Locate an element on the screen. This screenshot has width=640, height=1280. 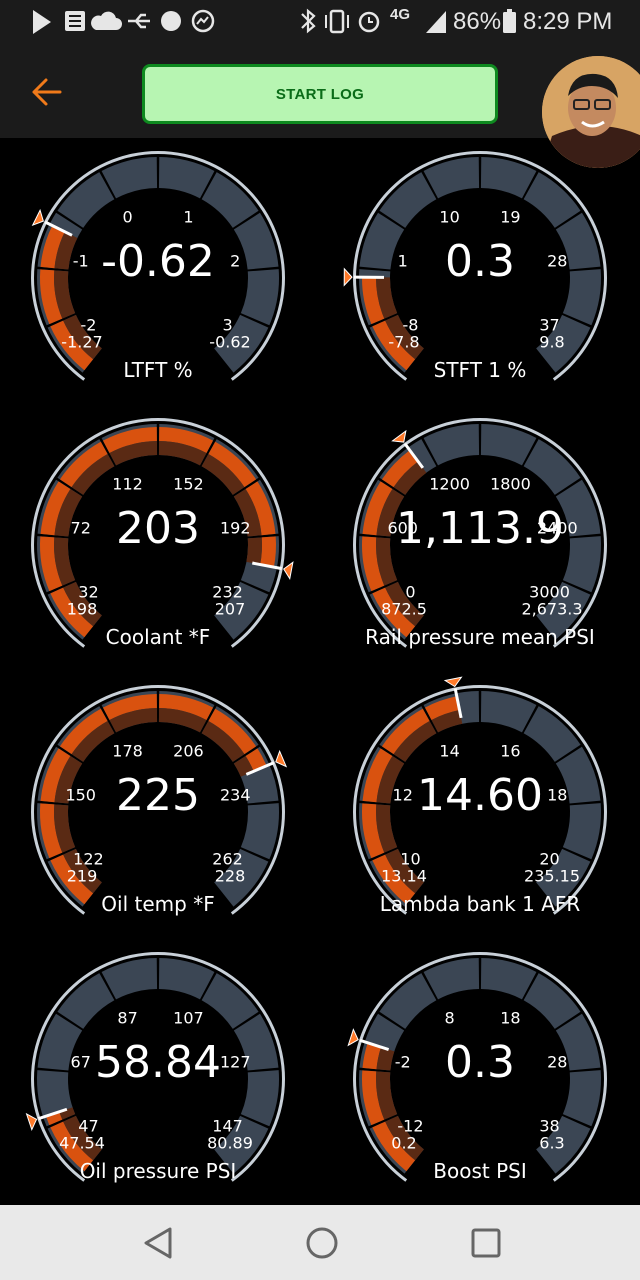
gauge-max-reading: 228 is located at coordinates (230, 876).